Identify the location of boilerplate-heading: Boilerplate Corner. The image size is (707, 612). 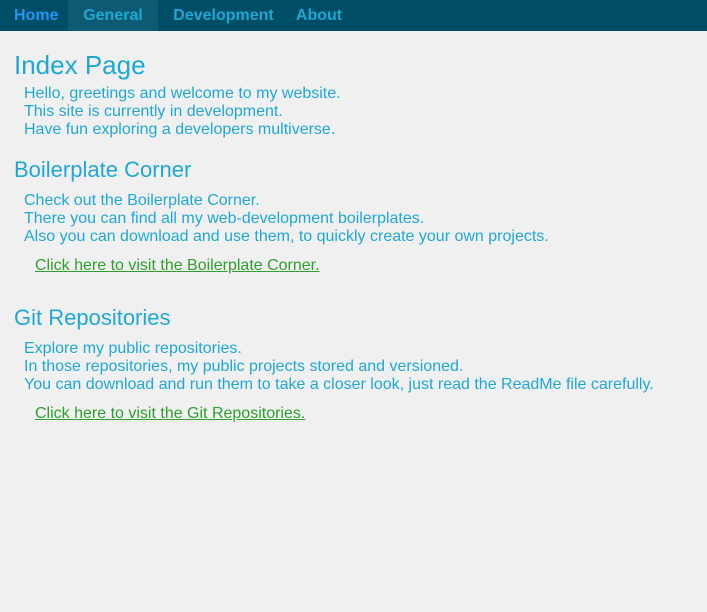
(103, 169).